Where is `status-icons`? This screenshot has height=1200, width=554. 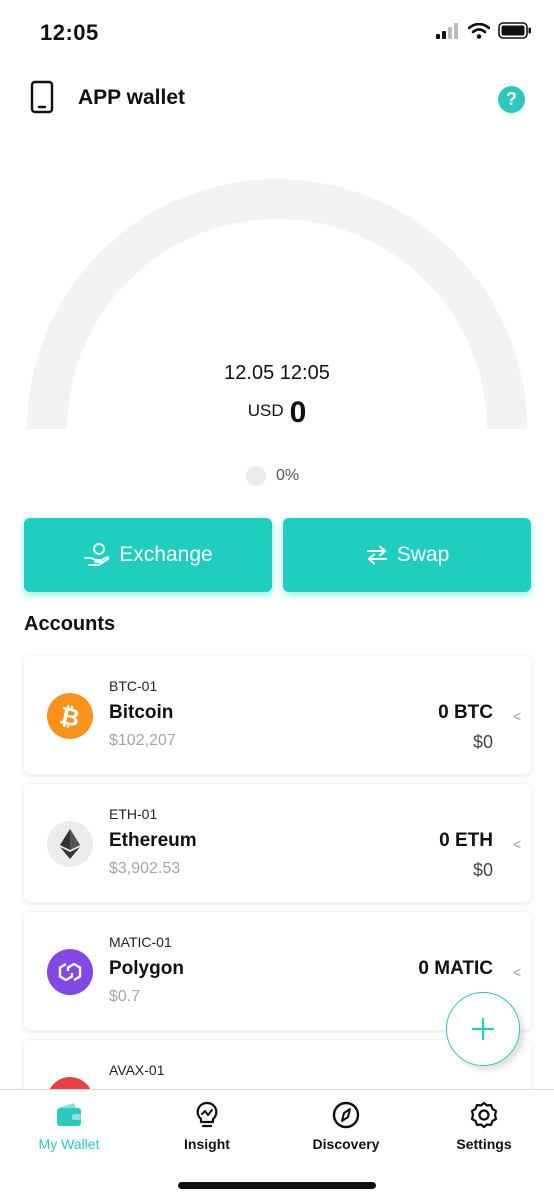 status-icons is located at coordinates (484, 30).